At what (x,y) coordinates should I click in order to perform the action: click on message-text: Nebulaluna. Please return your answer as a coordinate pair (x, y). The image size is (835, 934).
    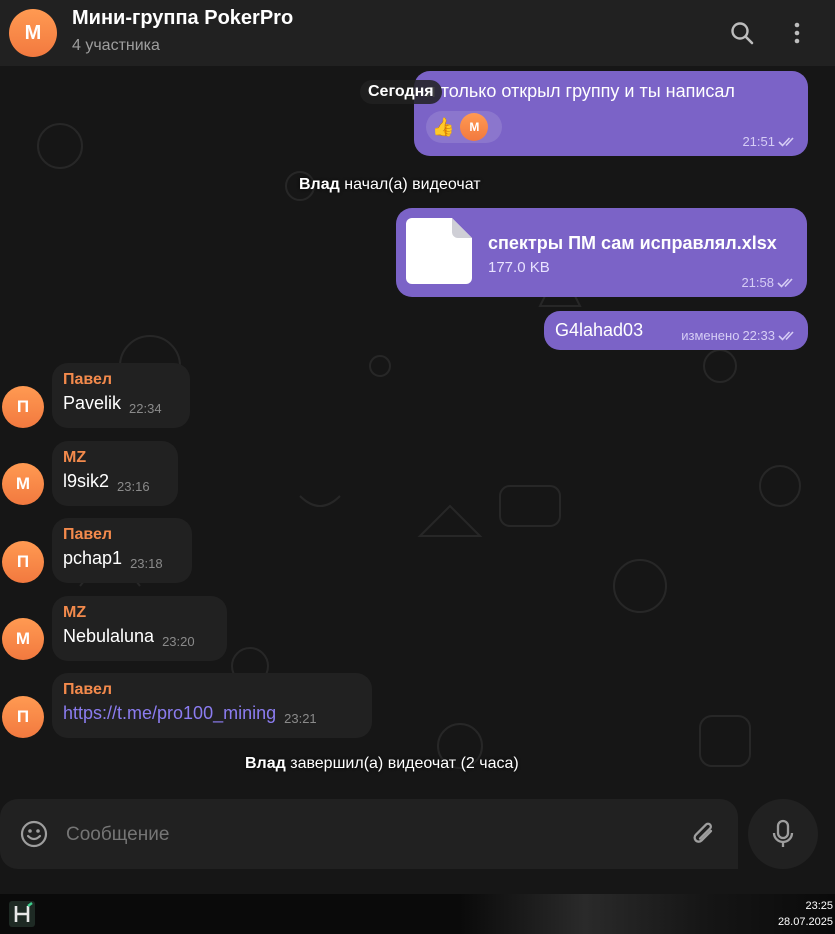
    Looking at the image, I should click on (109, 636).